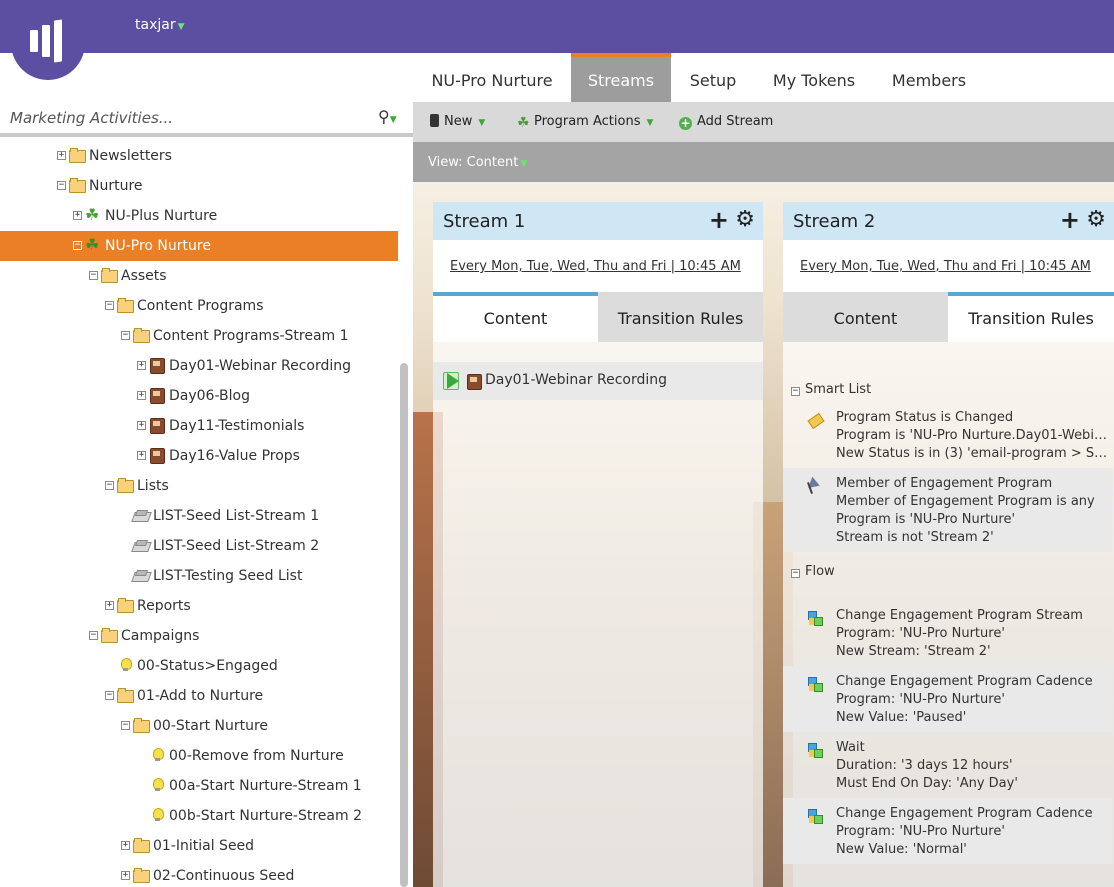 The width and height of the screenshot is (1114, 887). I want to click on stream-header: Stream 1 + ⚙, so click(598, 221).